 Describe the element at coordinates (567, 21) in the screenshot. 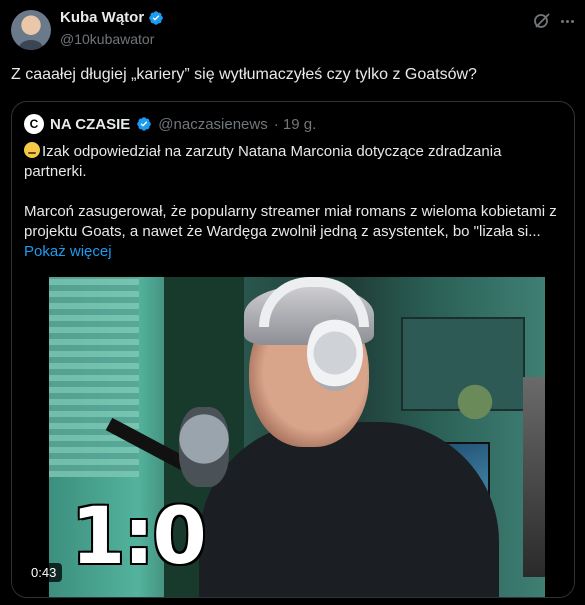

I see `more-options-icon` at that location.